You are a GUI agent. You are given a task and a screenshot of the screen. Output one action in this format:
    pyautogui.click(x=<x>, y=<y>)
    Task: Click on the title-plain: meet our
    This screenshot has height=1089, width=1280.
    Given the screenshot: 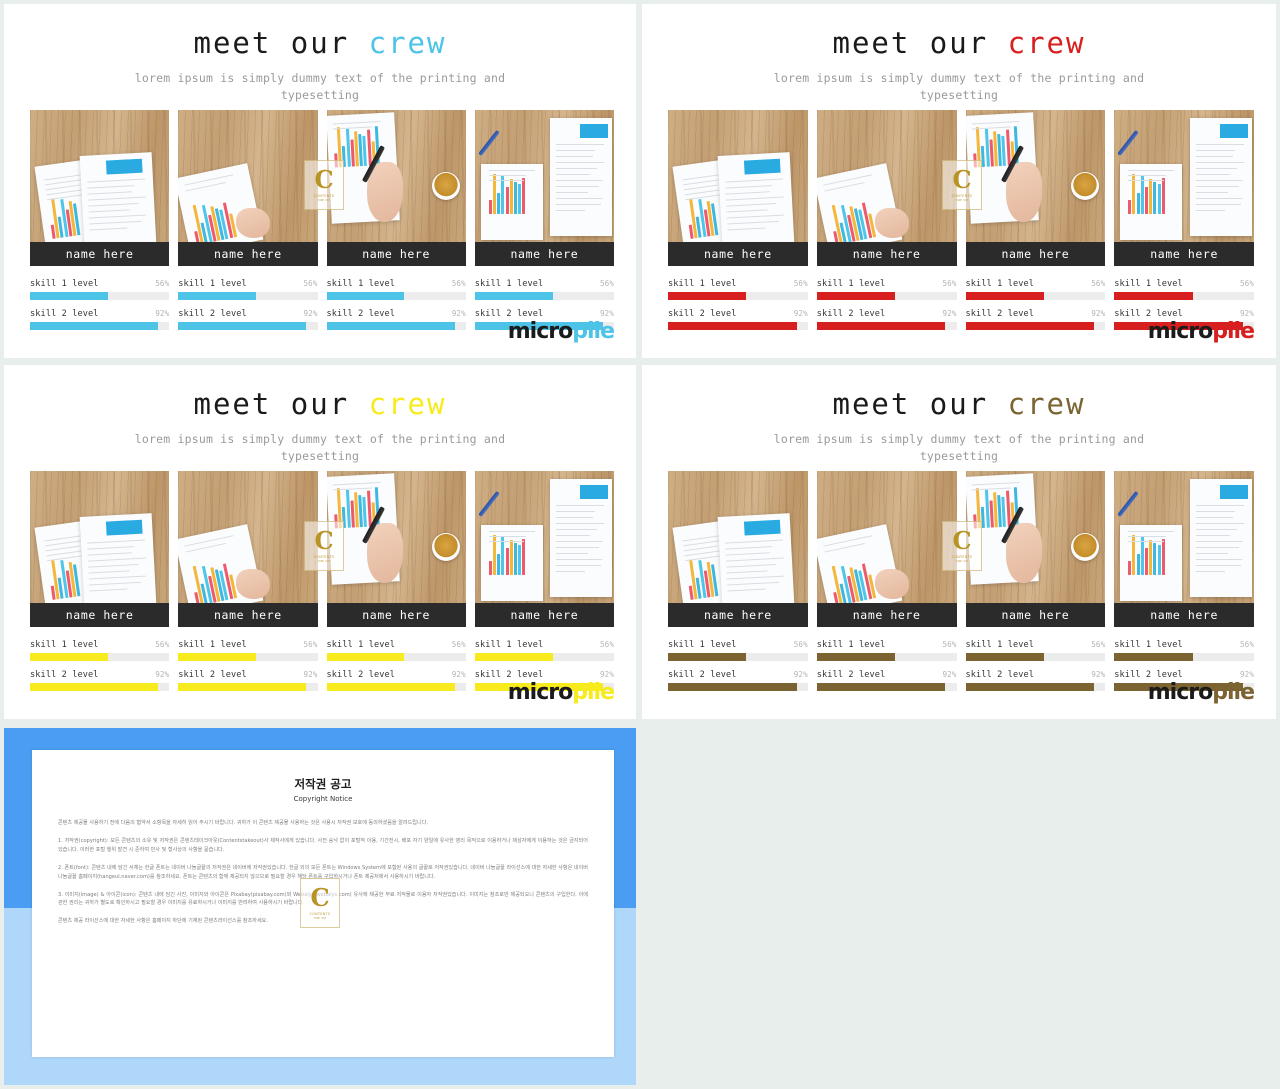 What is the action you would take?
    pyautogui.click(x=281, y=43)
    